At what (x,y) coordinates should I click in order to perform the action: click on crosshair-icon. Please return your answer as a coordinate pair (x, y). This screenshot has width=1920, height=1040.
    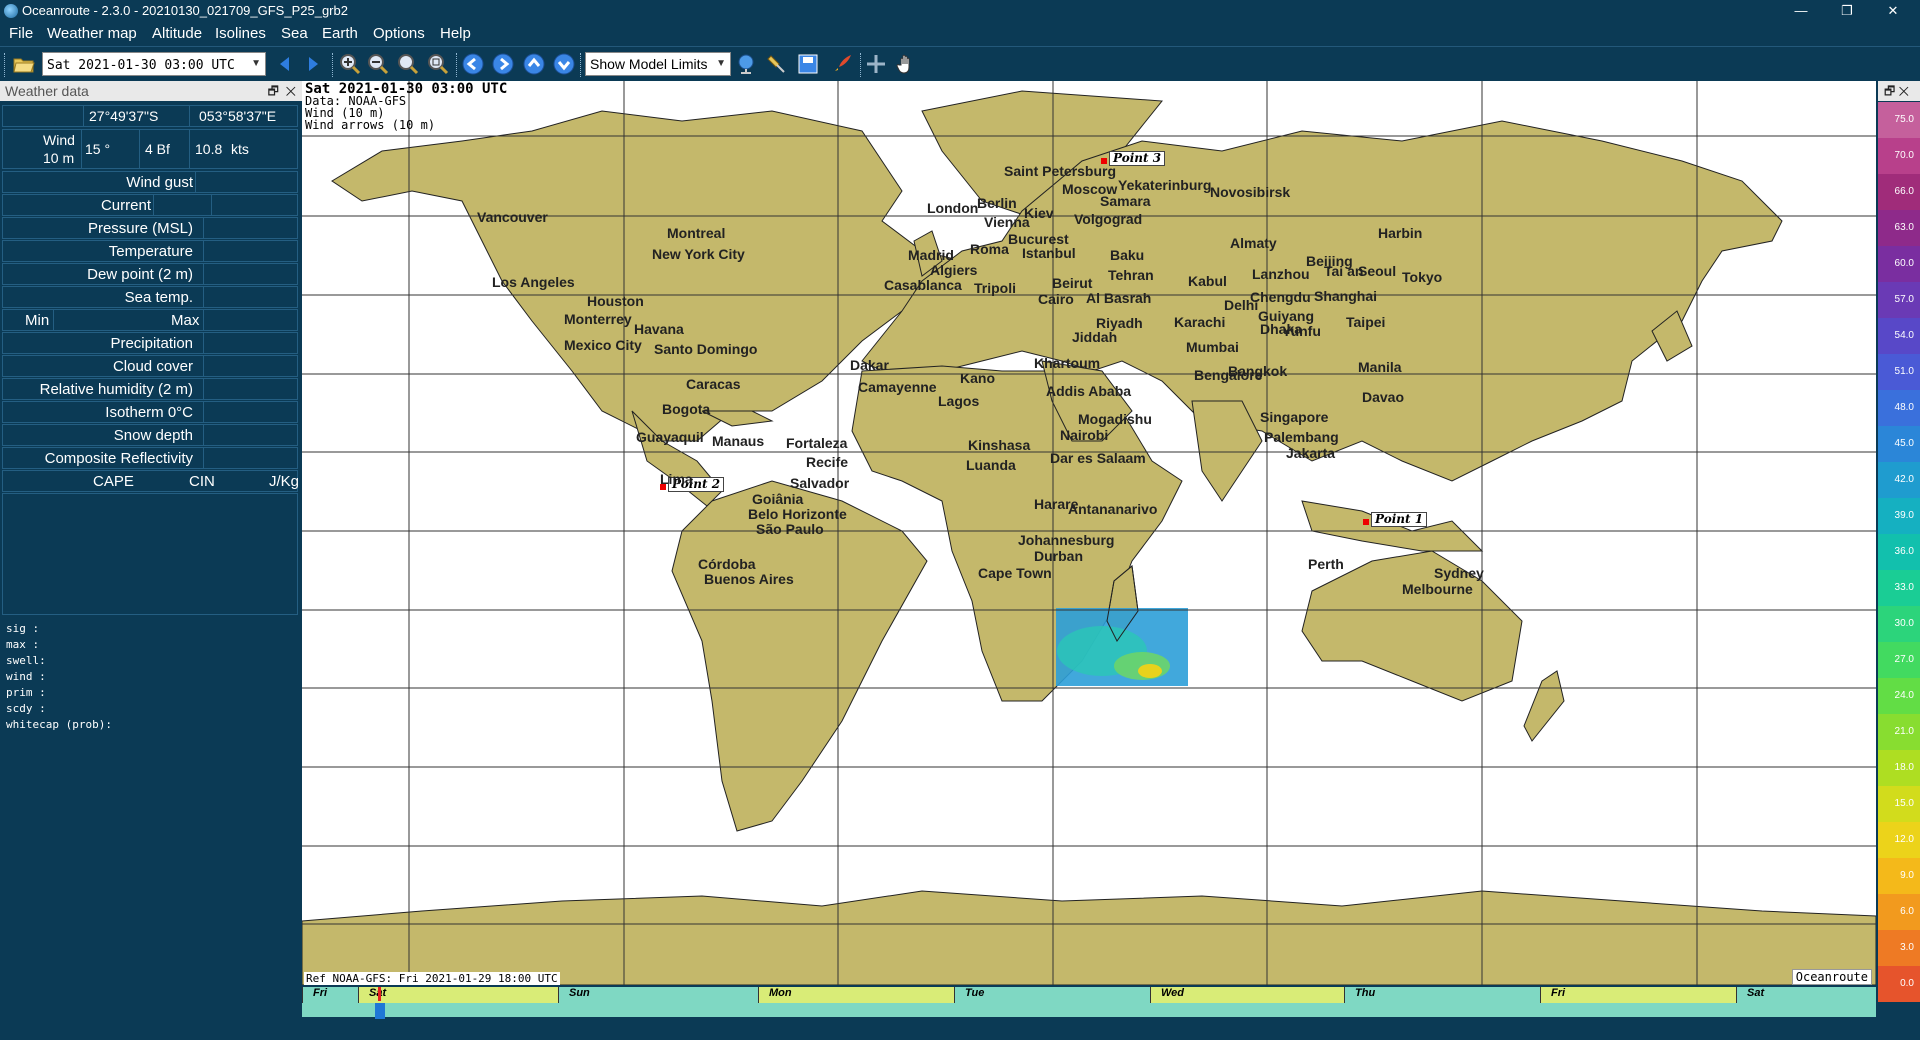
    Looking at the image, I should click on (876, 64).